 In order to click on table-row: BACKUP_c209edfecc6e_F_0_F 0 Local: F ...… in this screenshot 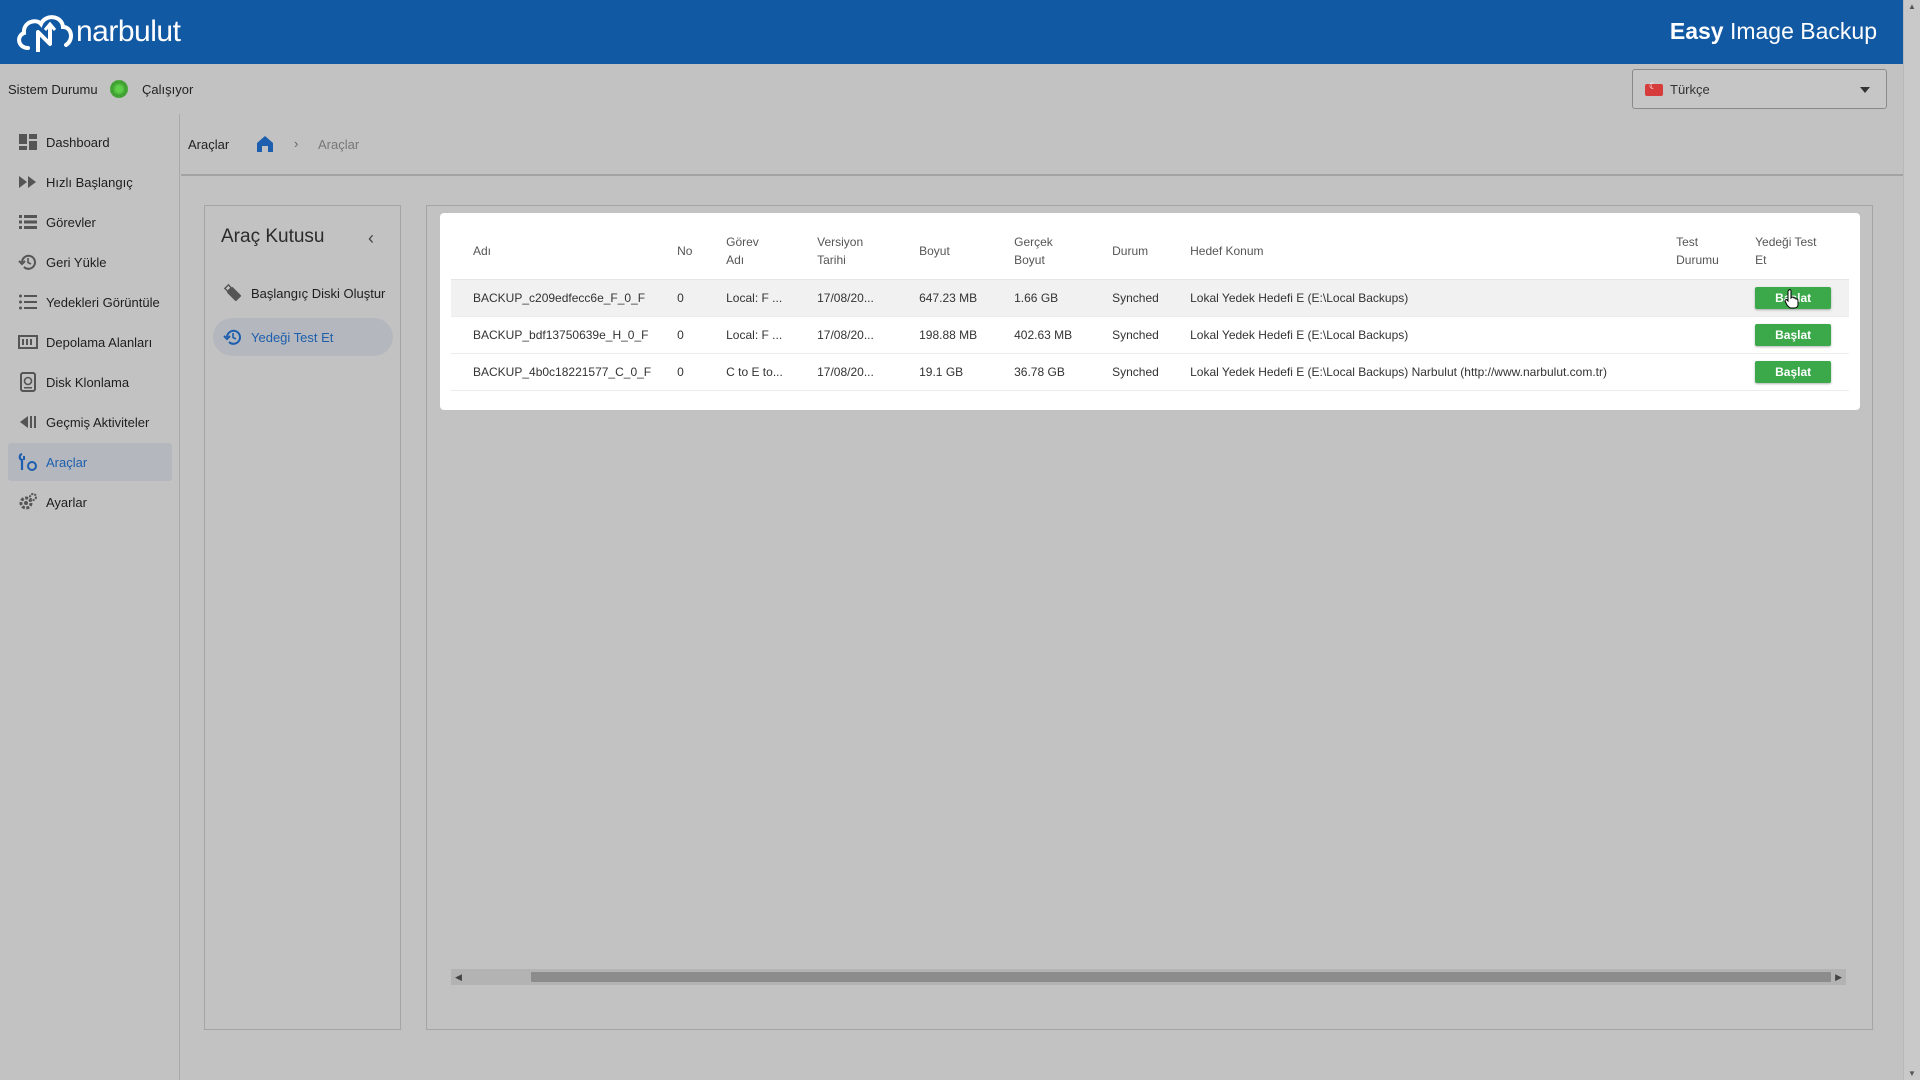, I will do `click(1150, 298)`.